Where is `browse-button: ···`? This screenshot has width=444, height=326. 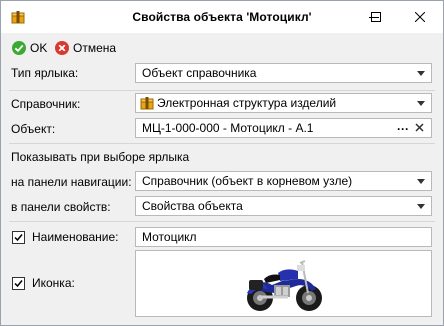
browse-button: ··· is located at coordinates (403, 129).